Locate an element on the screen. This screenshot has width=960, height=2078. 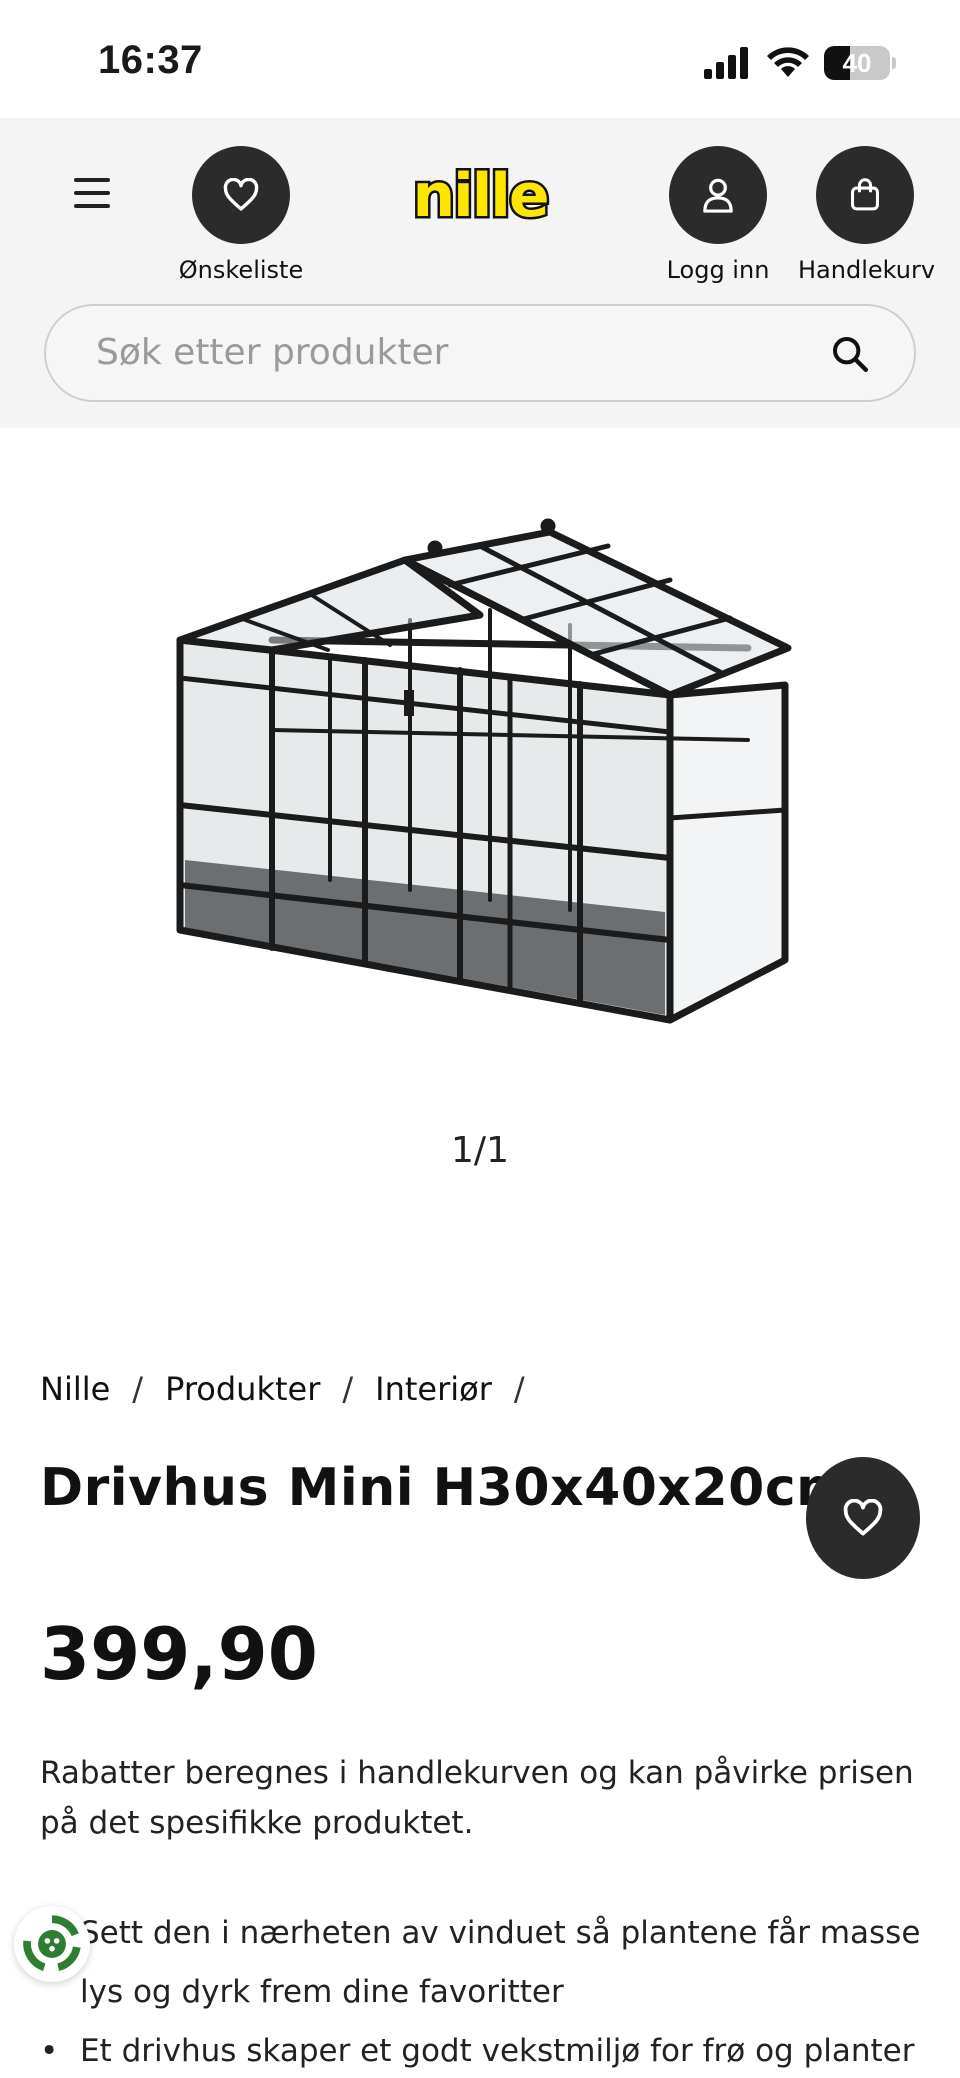
login-button is located at coordinates (718, 195).